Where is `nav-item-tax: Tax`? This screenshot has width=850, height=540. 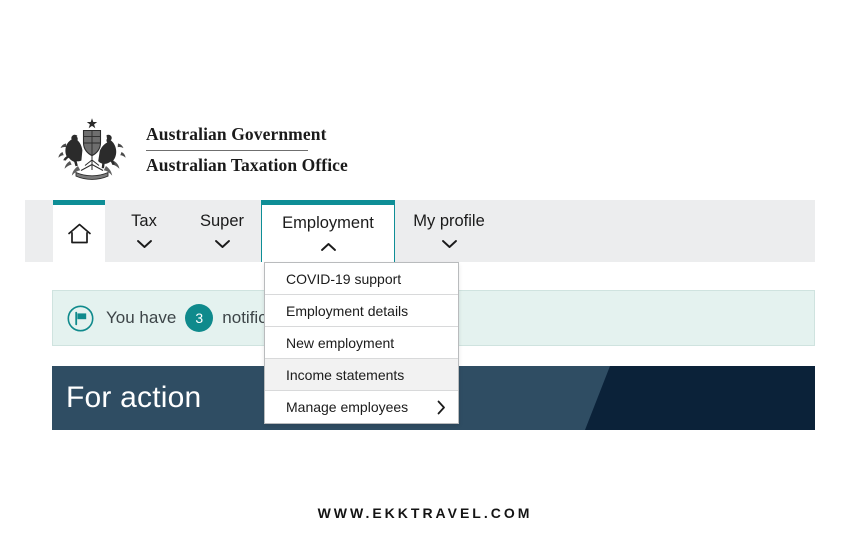 nav-item-tax: Tax is located at coordinates (144, 231).